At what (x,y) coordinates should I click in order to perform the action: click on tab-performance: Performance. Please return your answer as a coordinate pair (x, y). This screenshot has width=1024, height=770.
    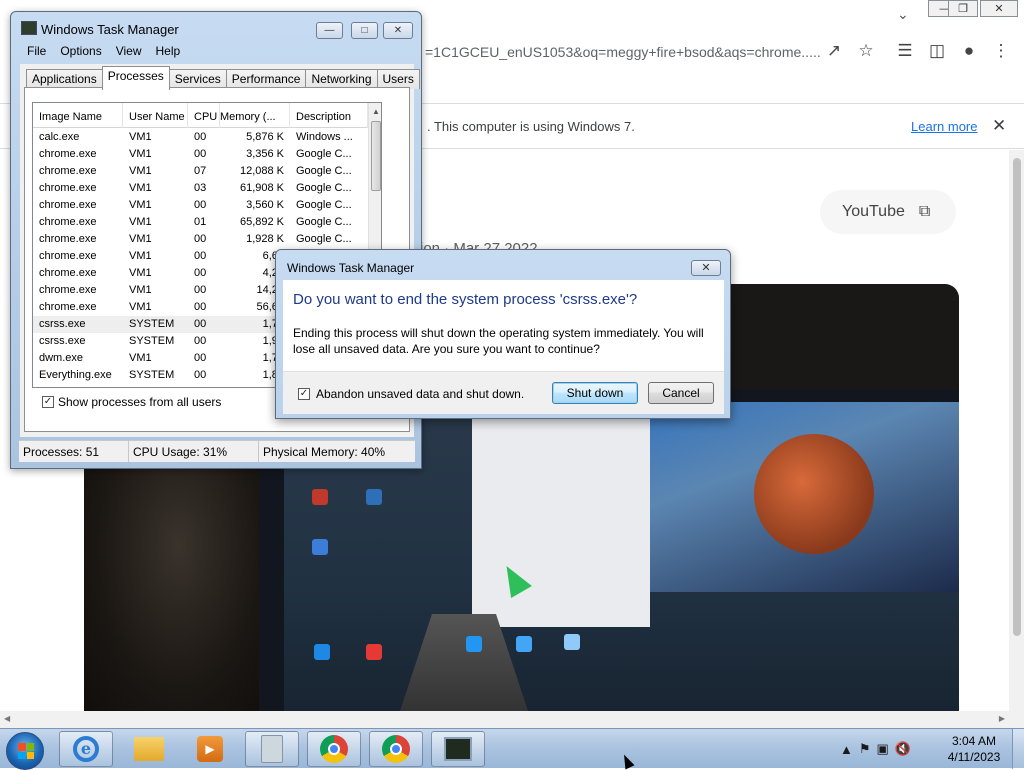
    Looking at the image, I should click on (266, 79).